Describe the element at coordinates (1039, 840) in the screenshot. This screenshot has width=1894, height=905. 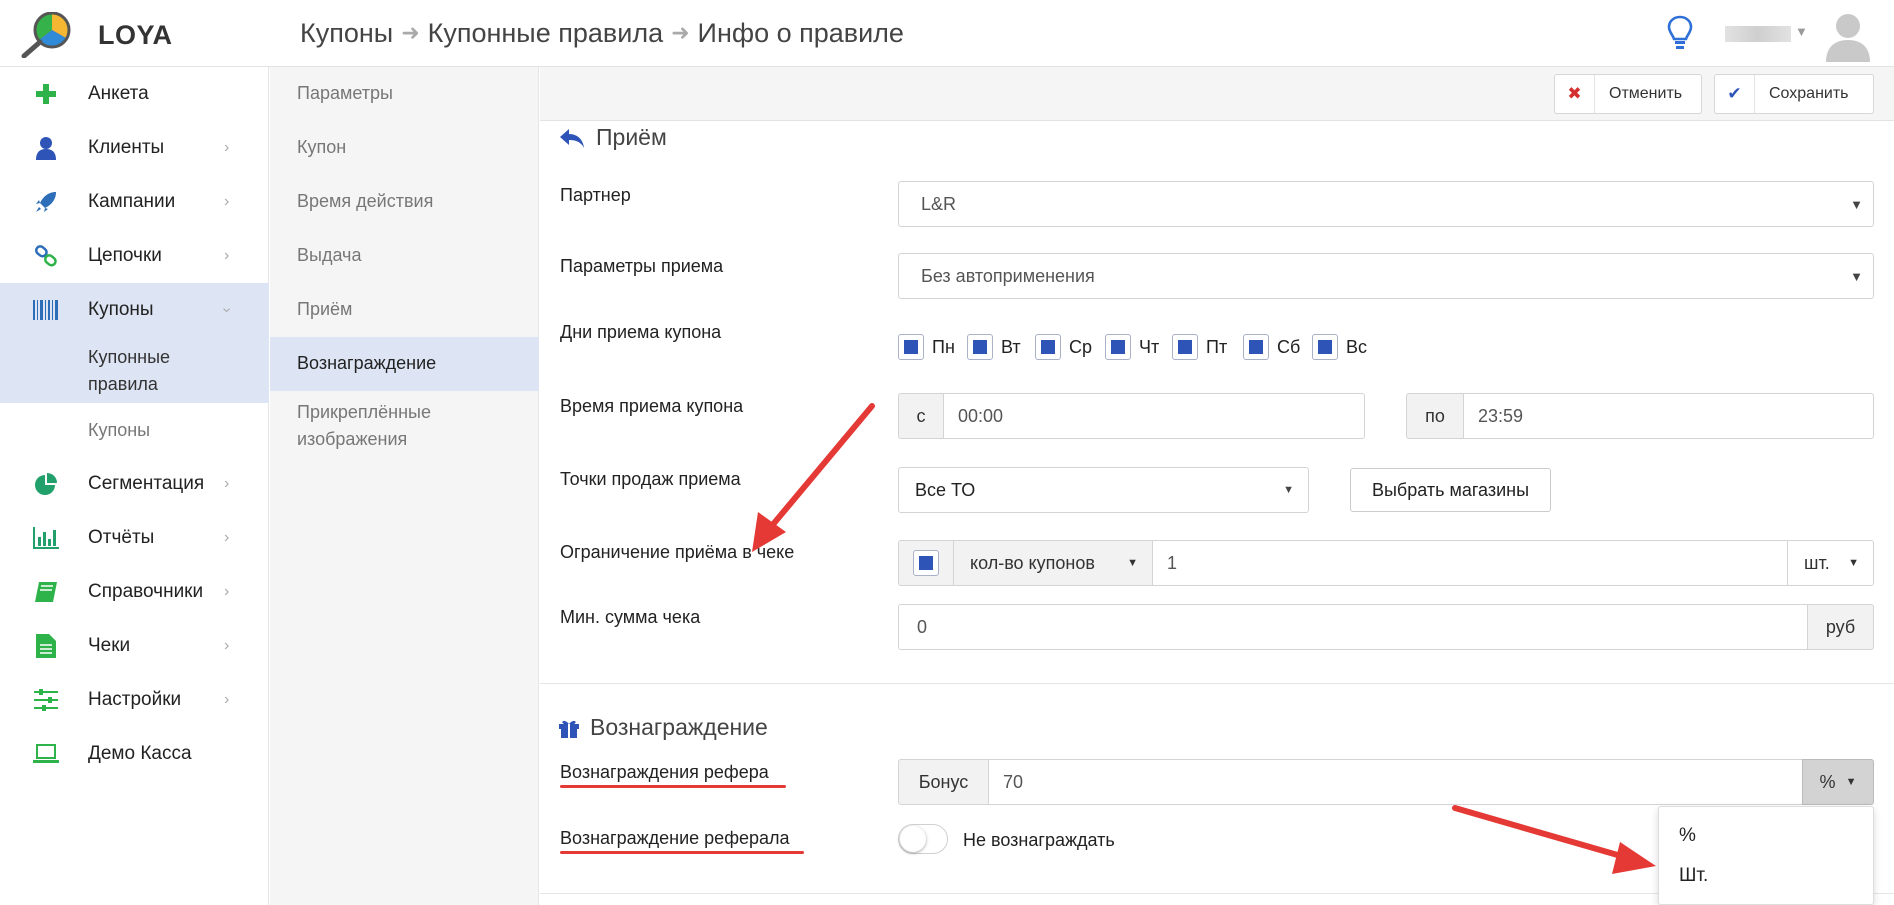
I see `referral-toggle-label: Не вознаграждать` at that location.